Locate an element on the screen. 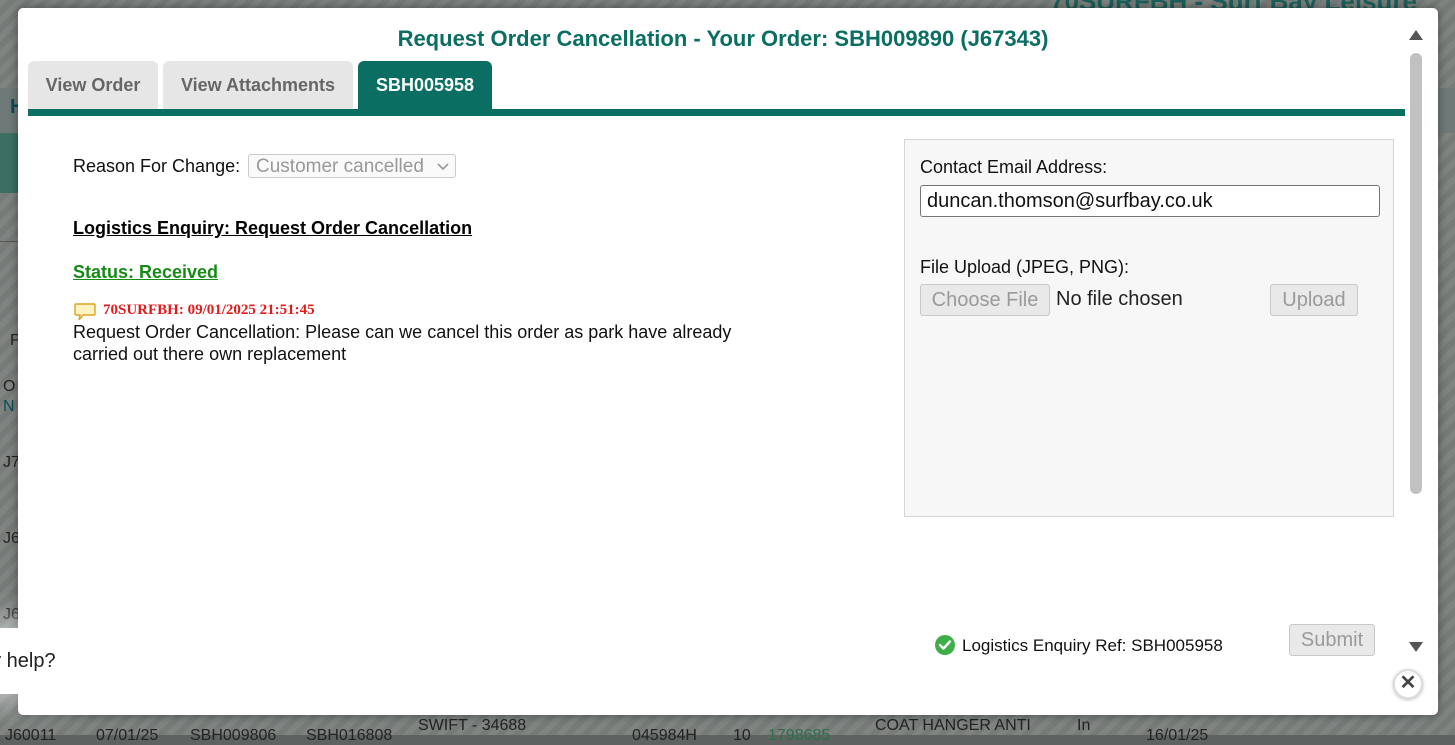  bg-fragment: O is located at coordinates (9, 386).